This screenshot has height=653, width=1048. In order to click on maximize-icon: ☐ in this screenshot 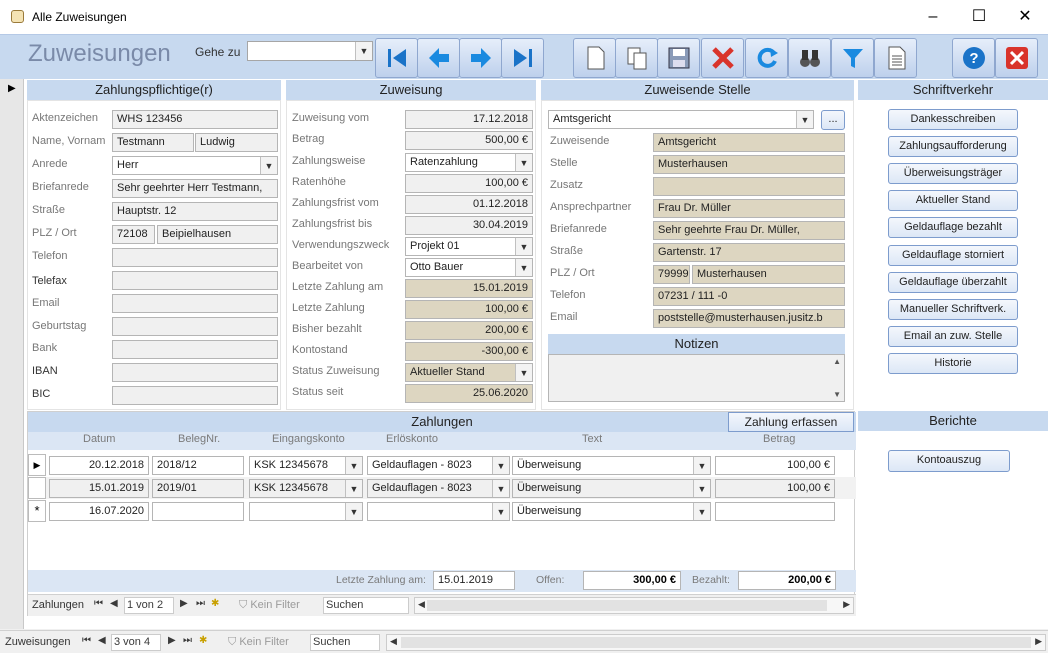, I will do `click(979, 17)`.